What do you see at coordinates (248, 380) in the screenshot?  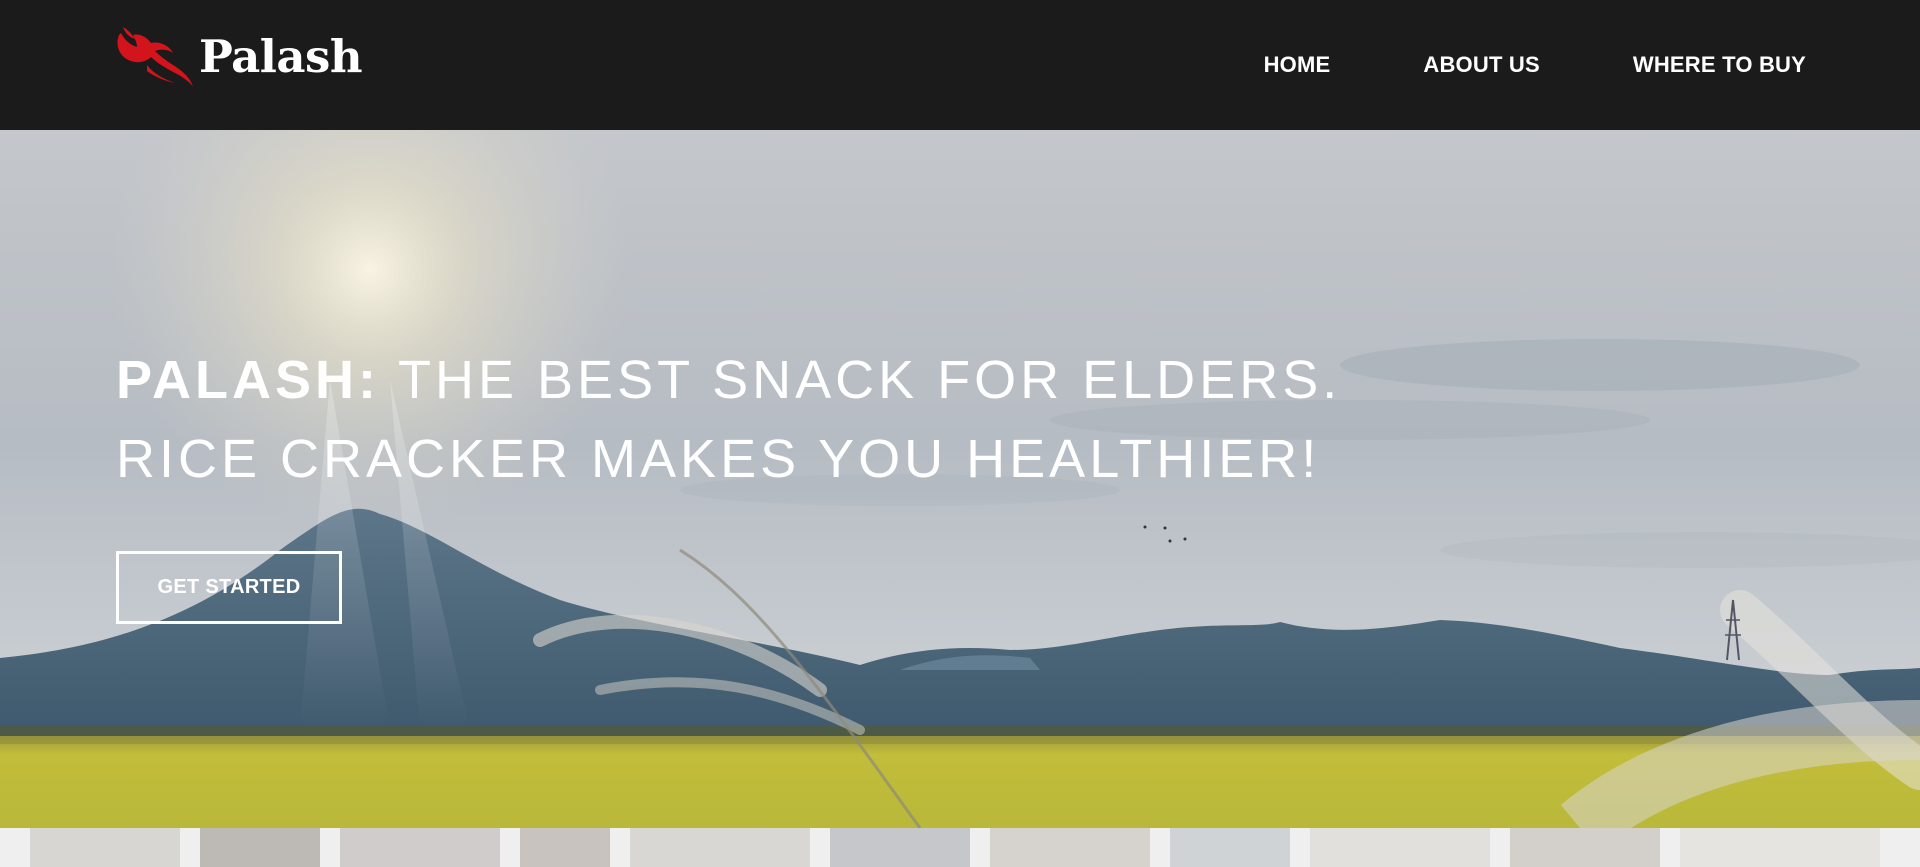 I see `headline-brand: PALASH:` at bounding box center [248, 380].